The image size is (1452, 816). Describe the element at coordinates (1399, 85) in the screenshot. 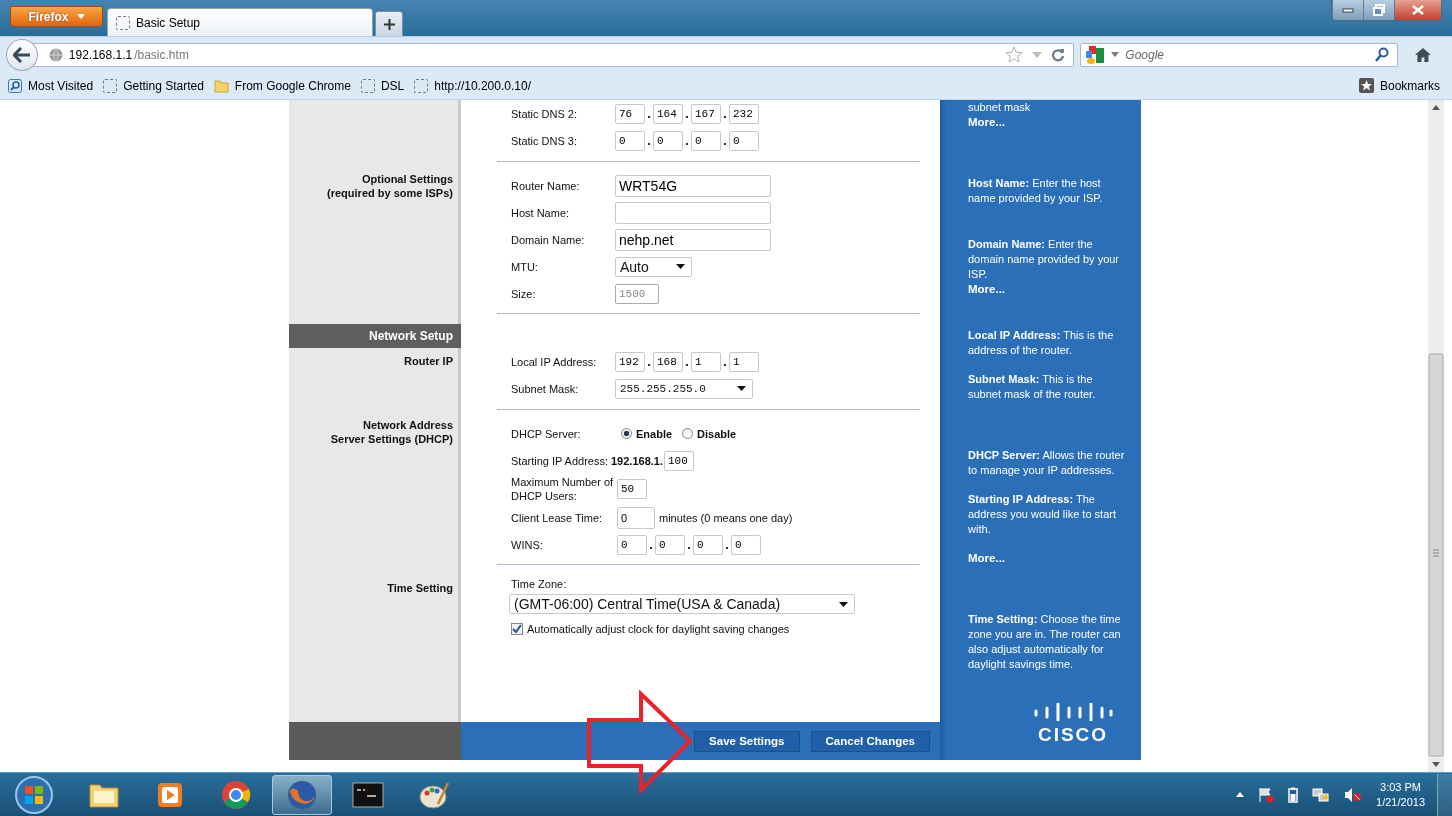

I see `bookmarks-menu-button: Bookmarks` at that location.